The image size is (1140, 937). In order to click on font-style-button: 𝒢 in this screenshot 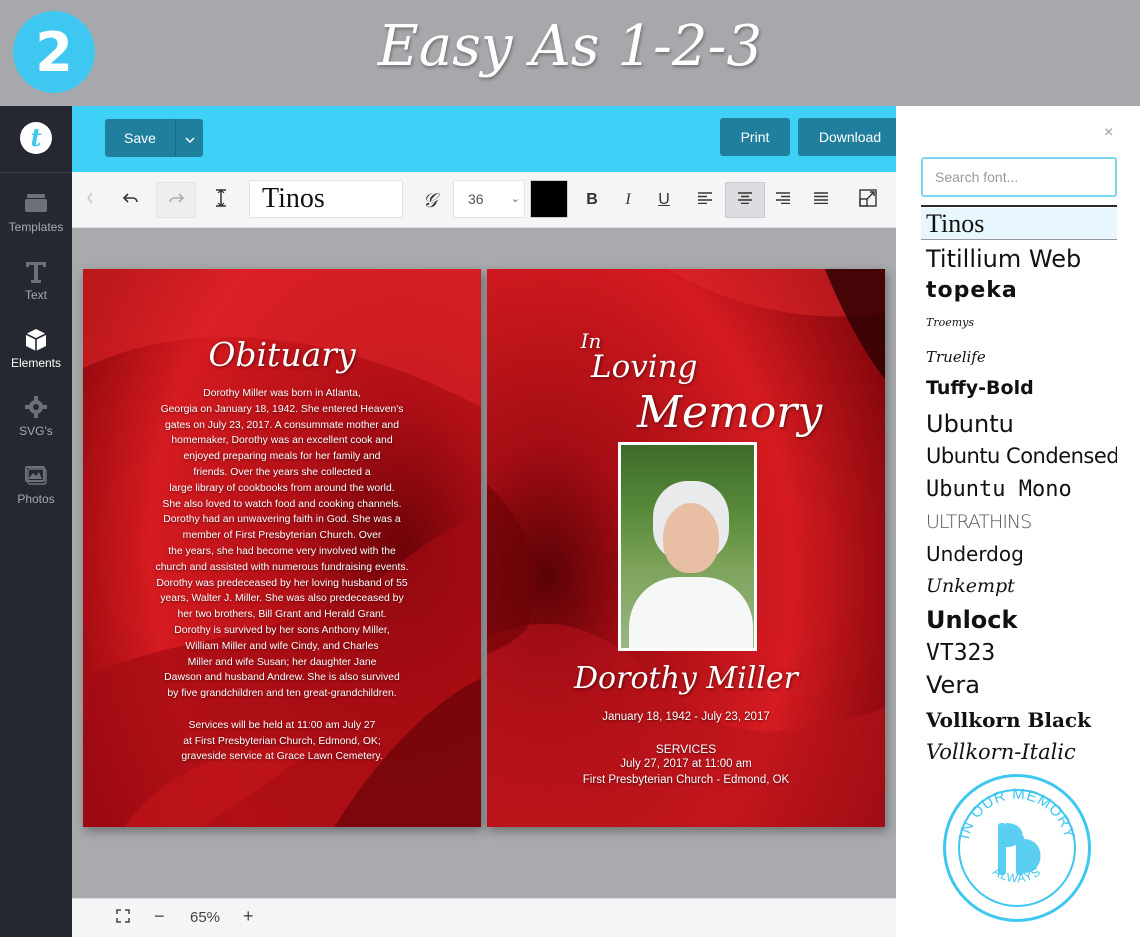, I will do `click(430, 200)`.